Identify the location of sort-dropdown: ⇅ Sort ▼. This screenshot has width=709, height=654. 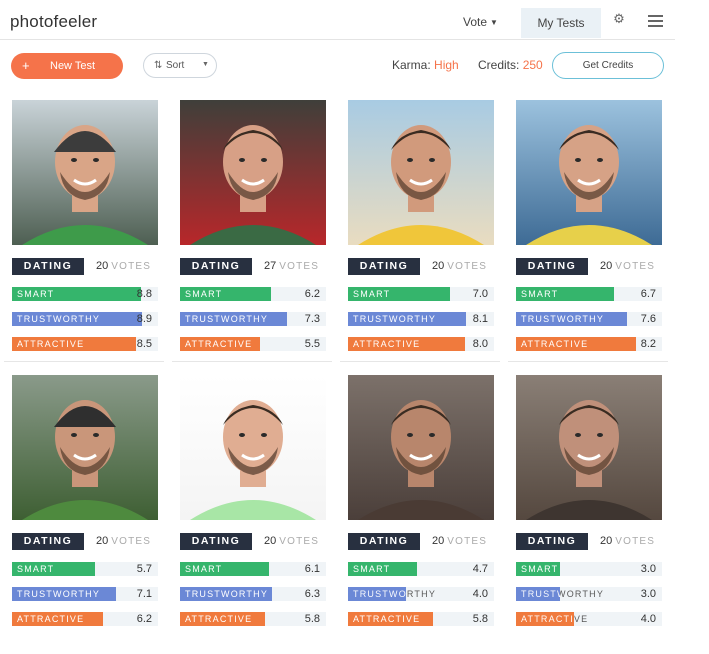
(180, 65).